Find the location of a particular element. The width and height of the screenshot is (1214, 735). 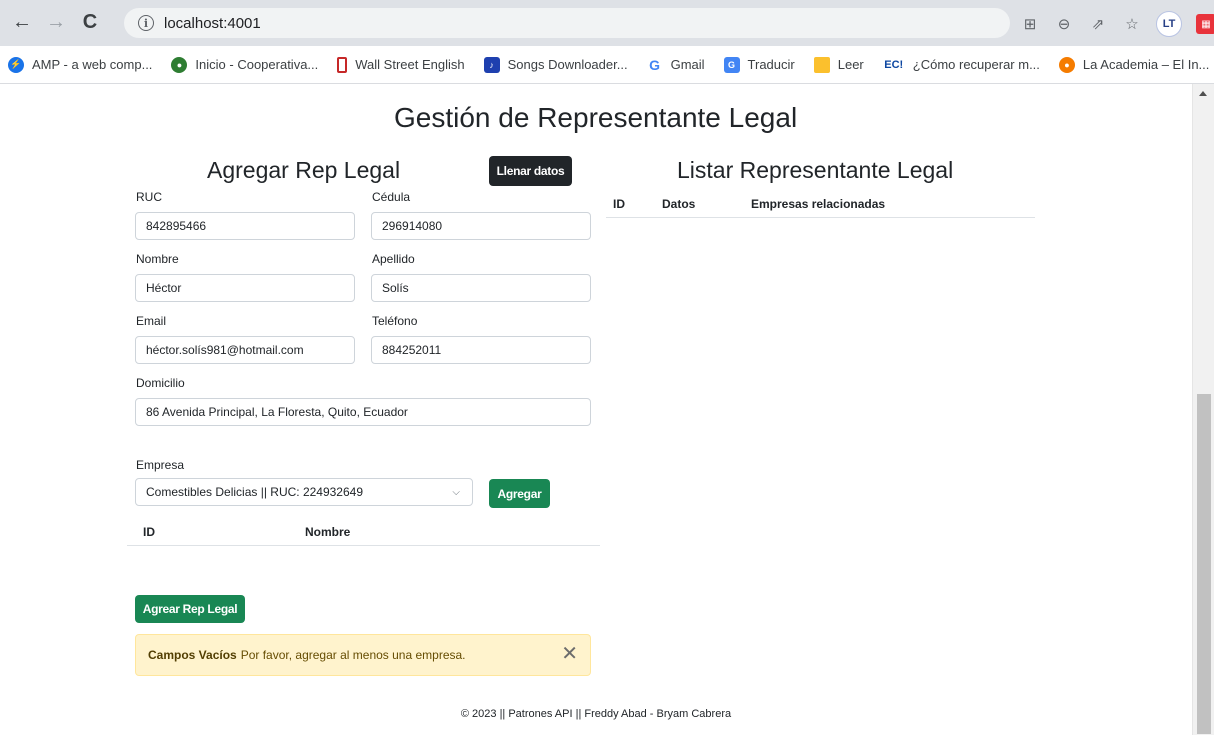

scrollbar-thumb is located at coordinates (1204, 564).